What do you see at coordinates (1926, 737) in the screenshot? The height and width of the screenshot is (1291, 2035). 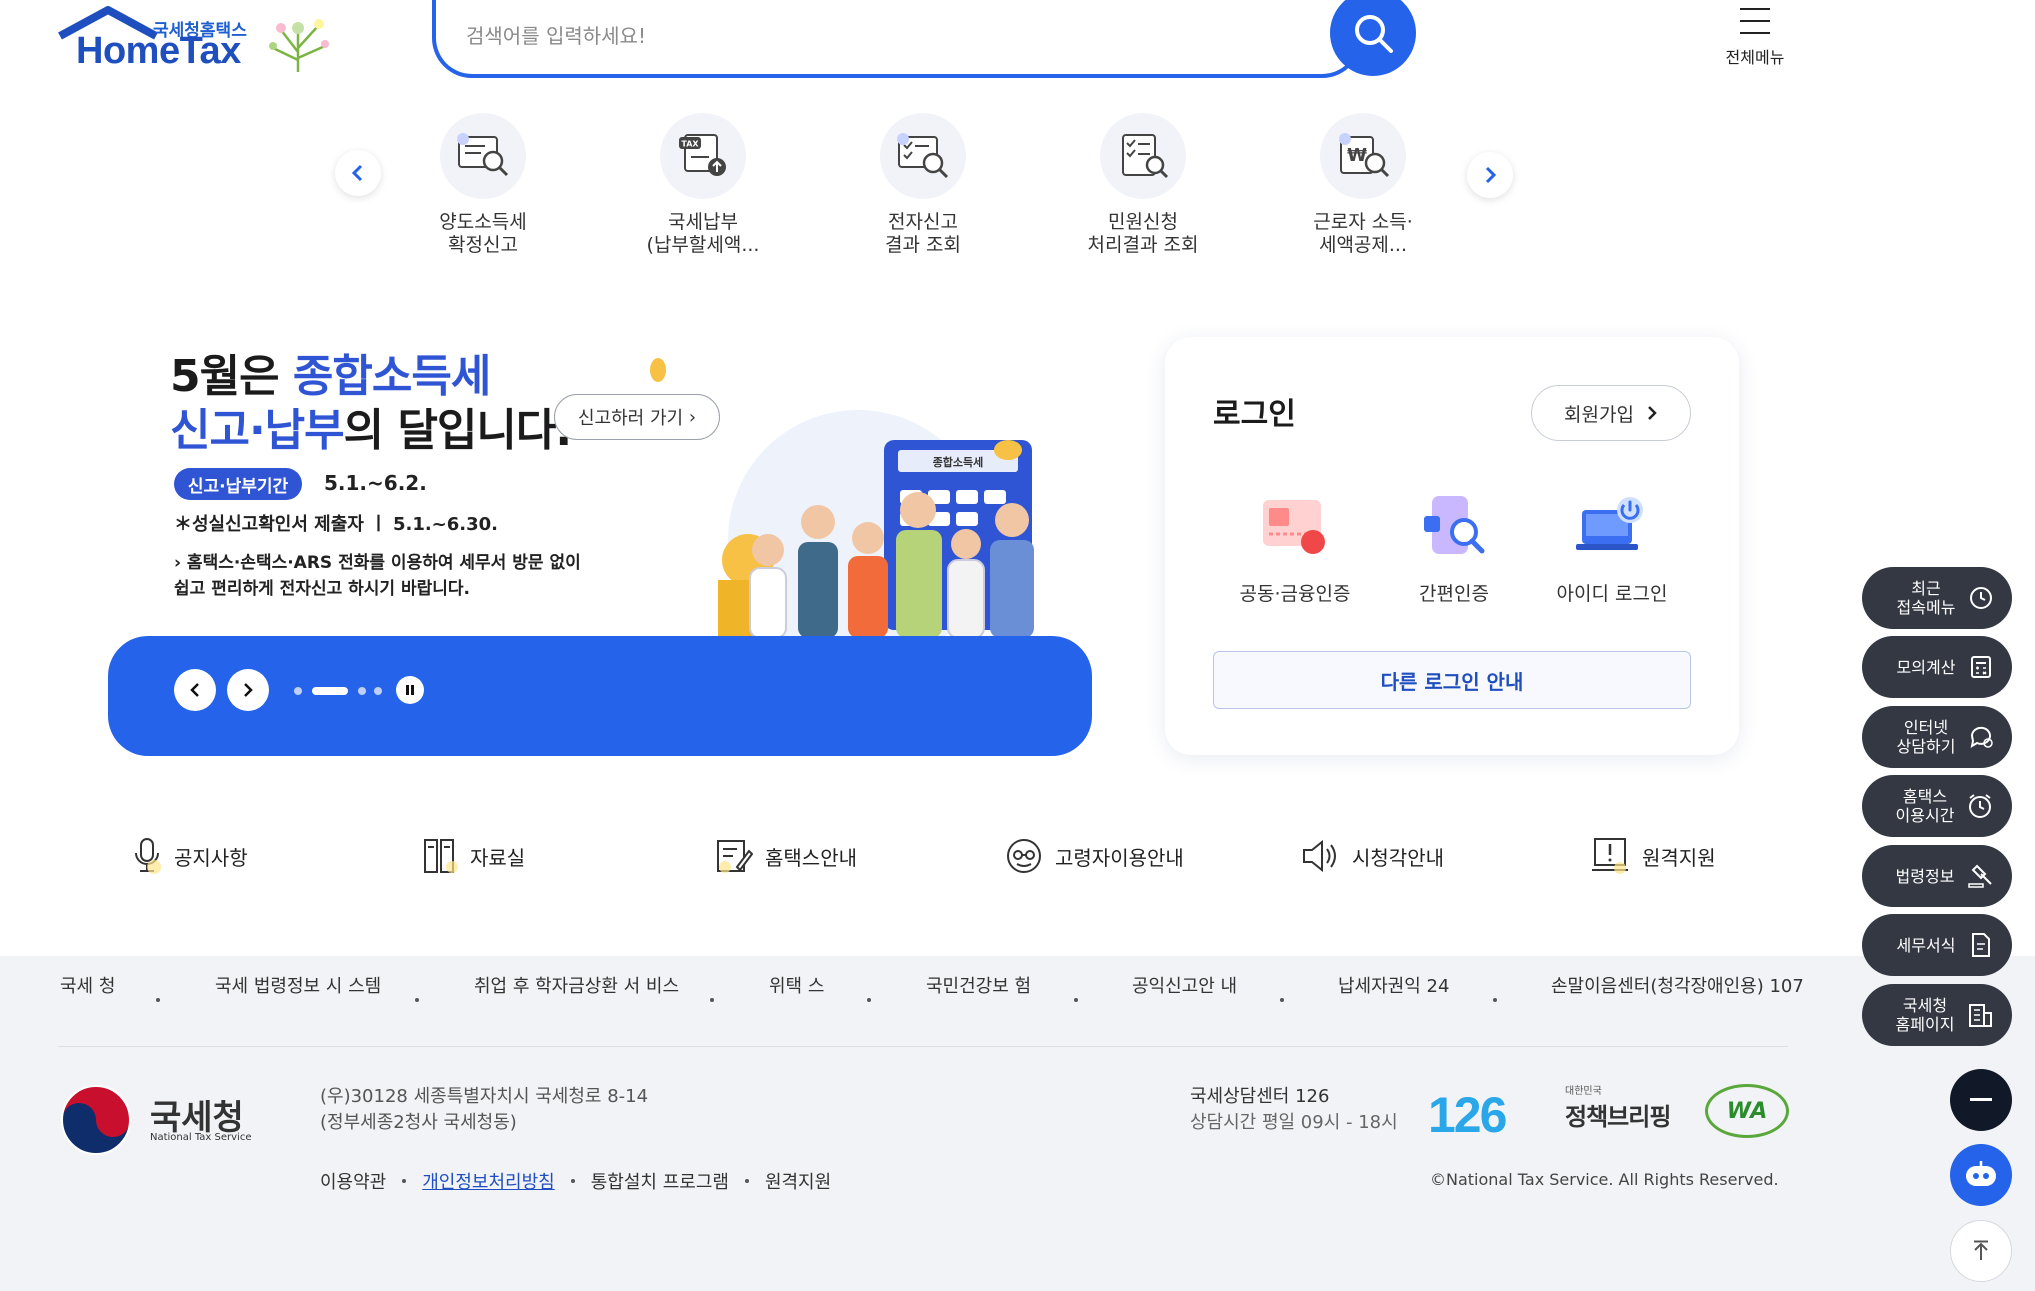 I see `float-label: 인터넷 상담하기` at bounding box center [1926, 737].